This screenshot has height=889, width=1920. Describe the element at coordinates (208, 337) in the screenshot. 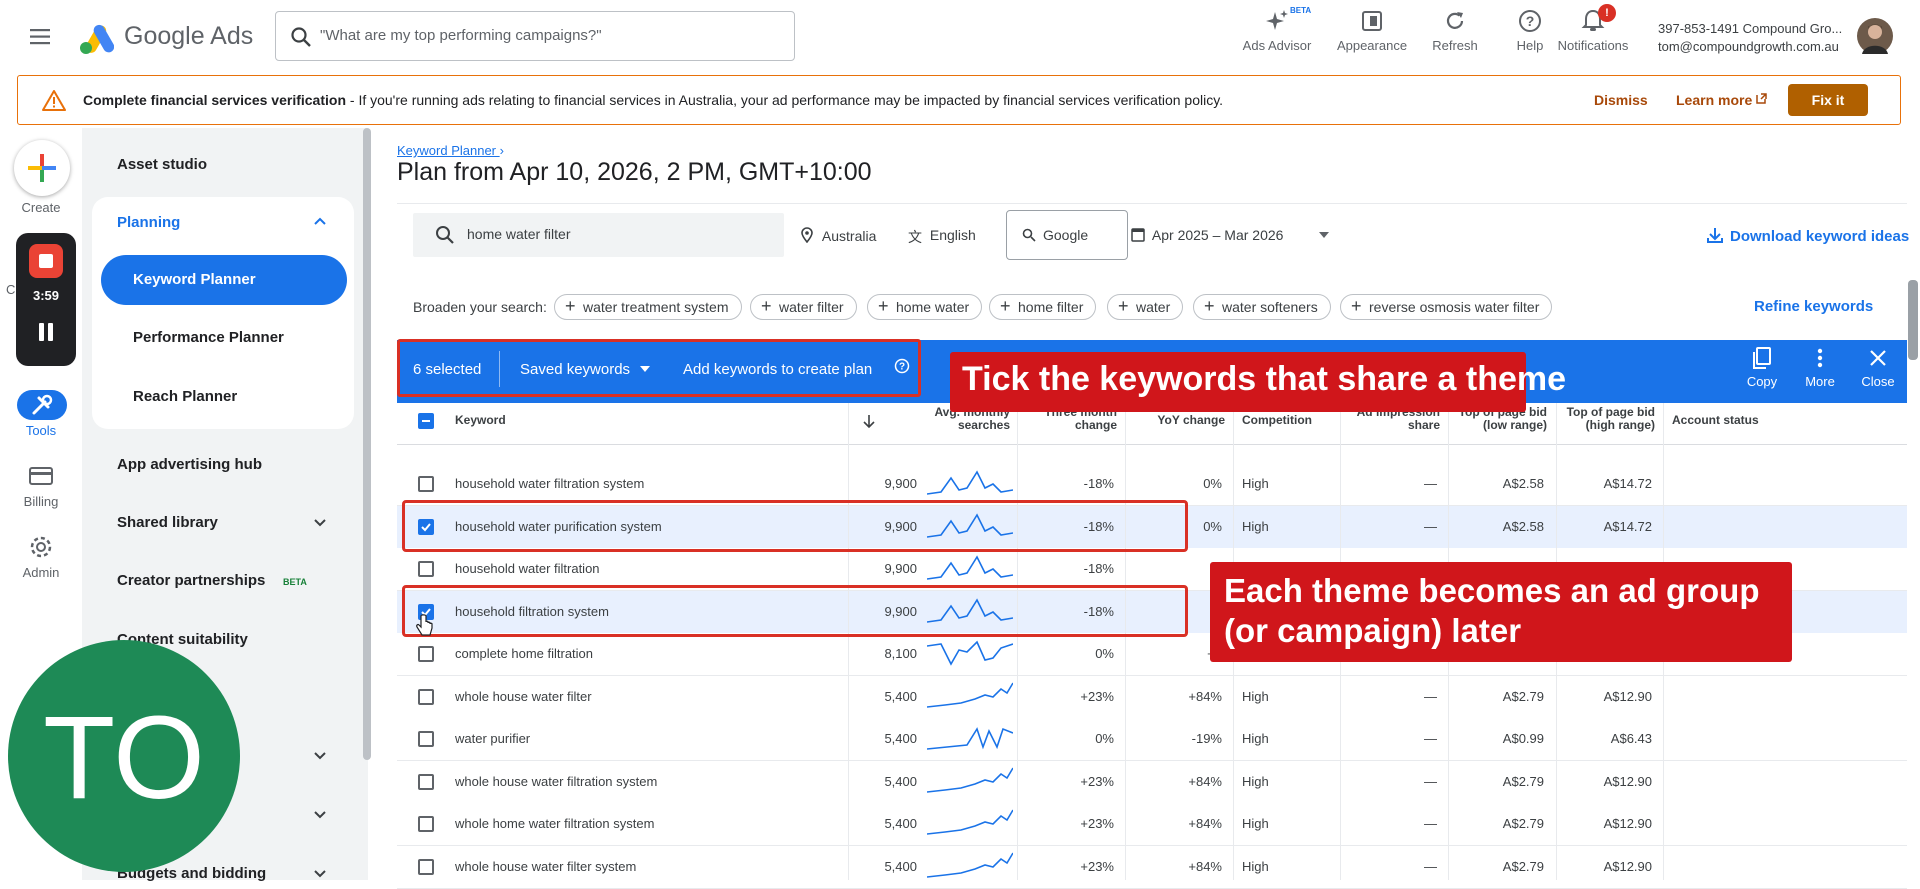

I see `nav-performance-planner: Performance Planner` at that location.